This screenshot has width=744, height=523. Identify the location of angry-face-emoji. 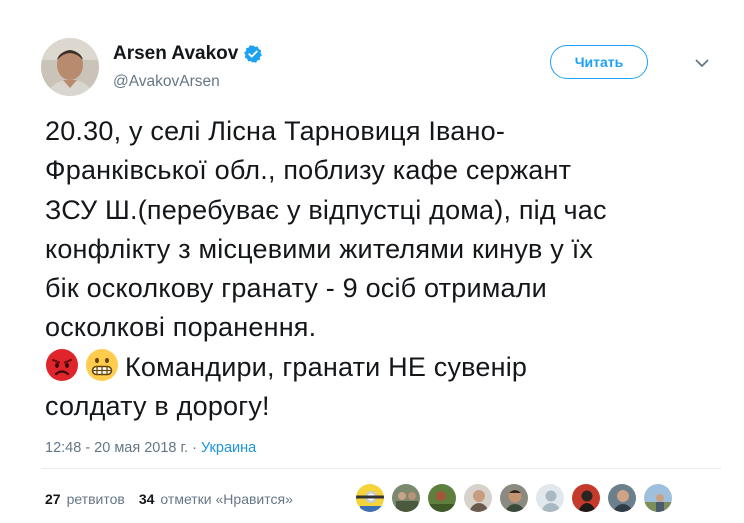
(62, 365).